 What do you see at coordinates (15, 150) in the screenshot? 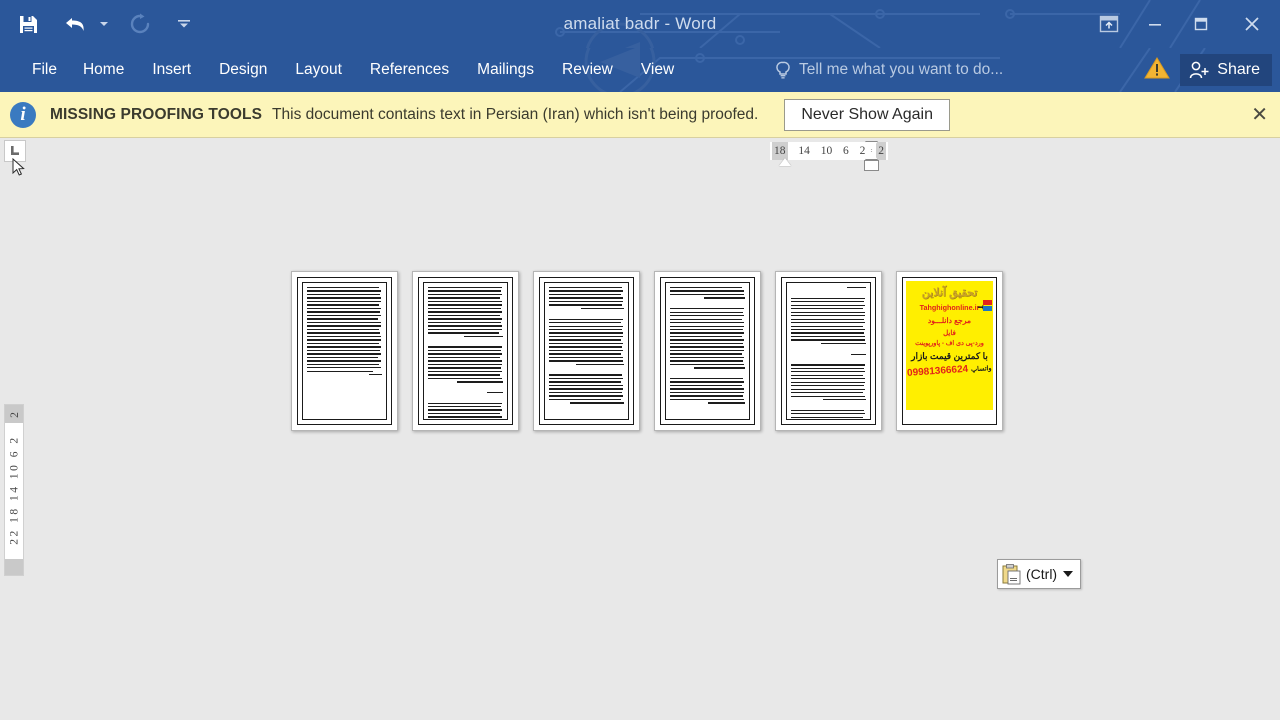
I see `left-tab-icon` at bounding box center [15, 150].